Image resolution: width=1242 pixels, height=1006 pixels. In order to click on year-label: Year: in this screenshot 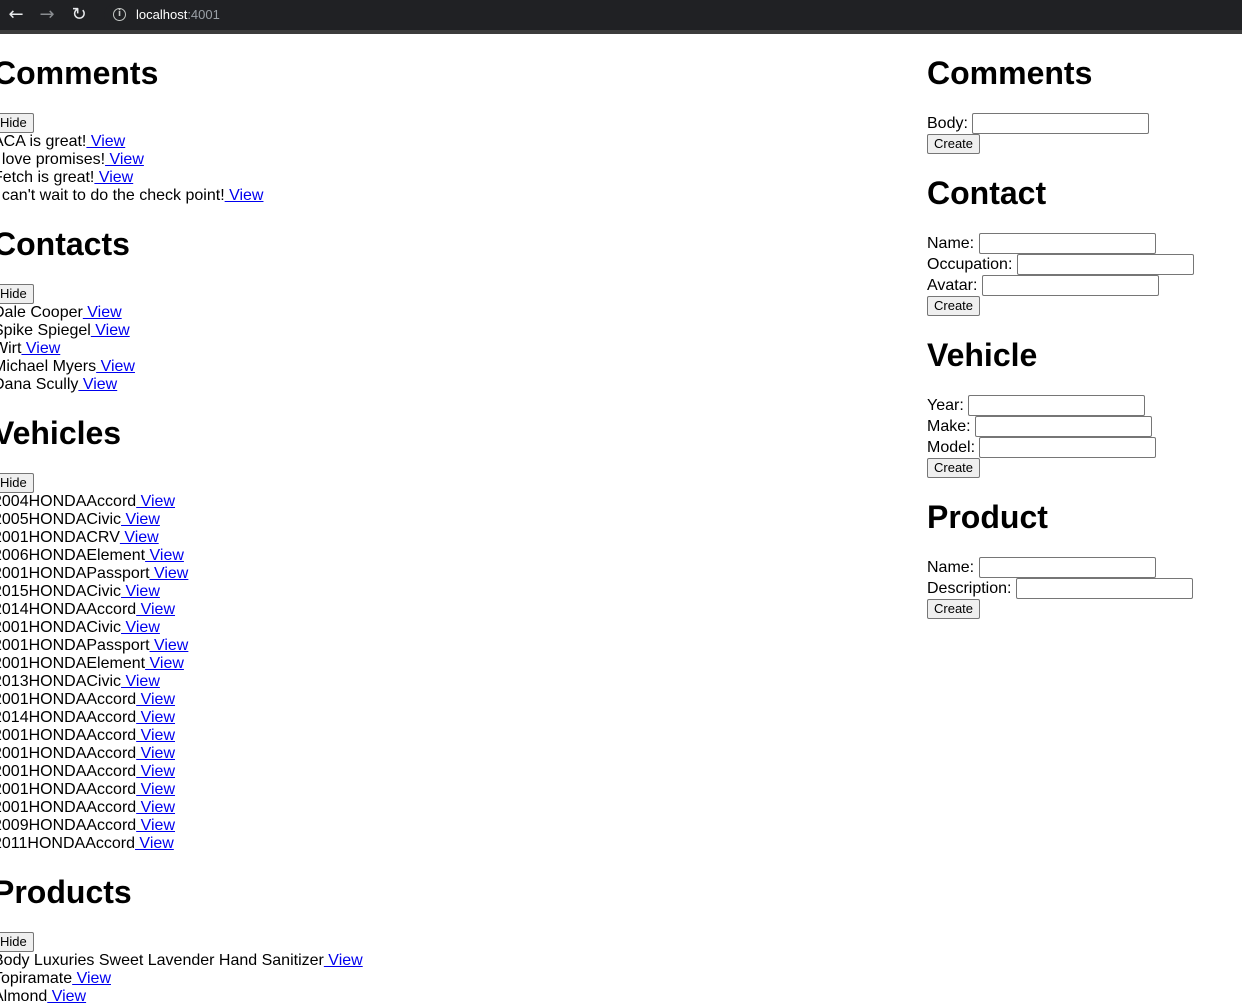, I will do `click(945, 405)`.